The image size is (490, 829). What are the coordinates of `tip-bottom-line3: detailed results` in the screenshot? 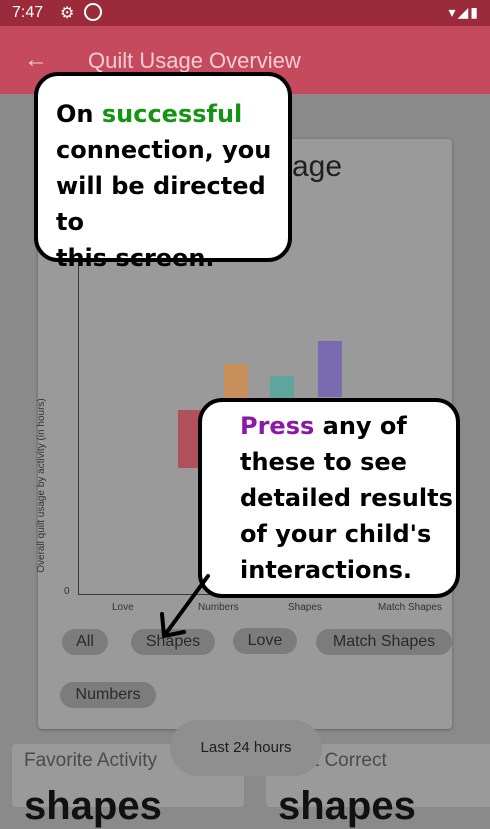 It's located at (346, 498).